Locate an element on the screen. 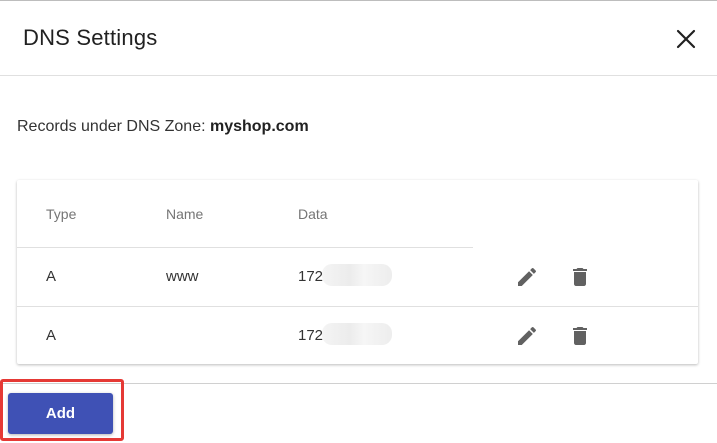  record-name: www is located at coordinates (182, 276).